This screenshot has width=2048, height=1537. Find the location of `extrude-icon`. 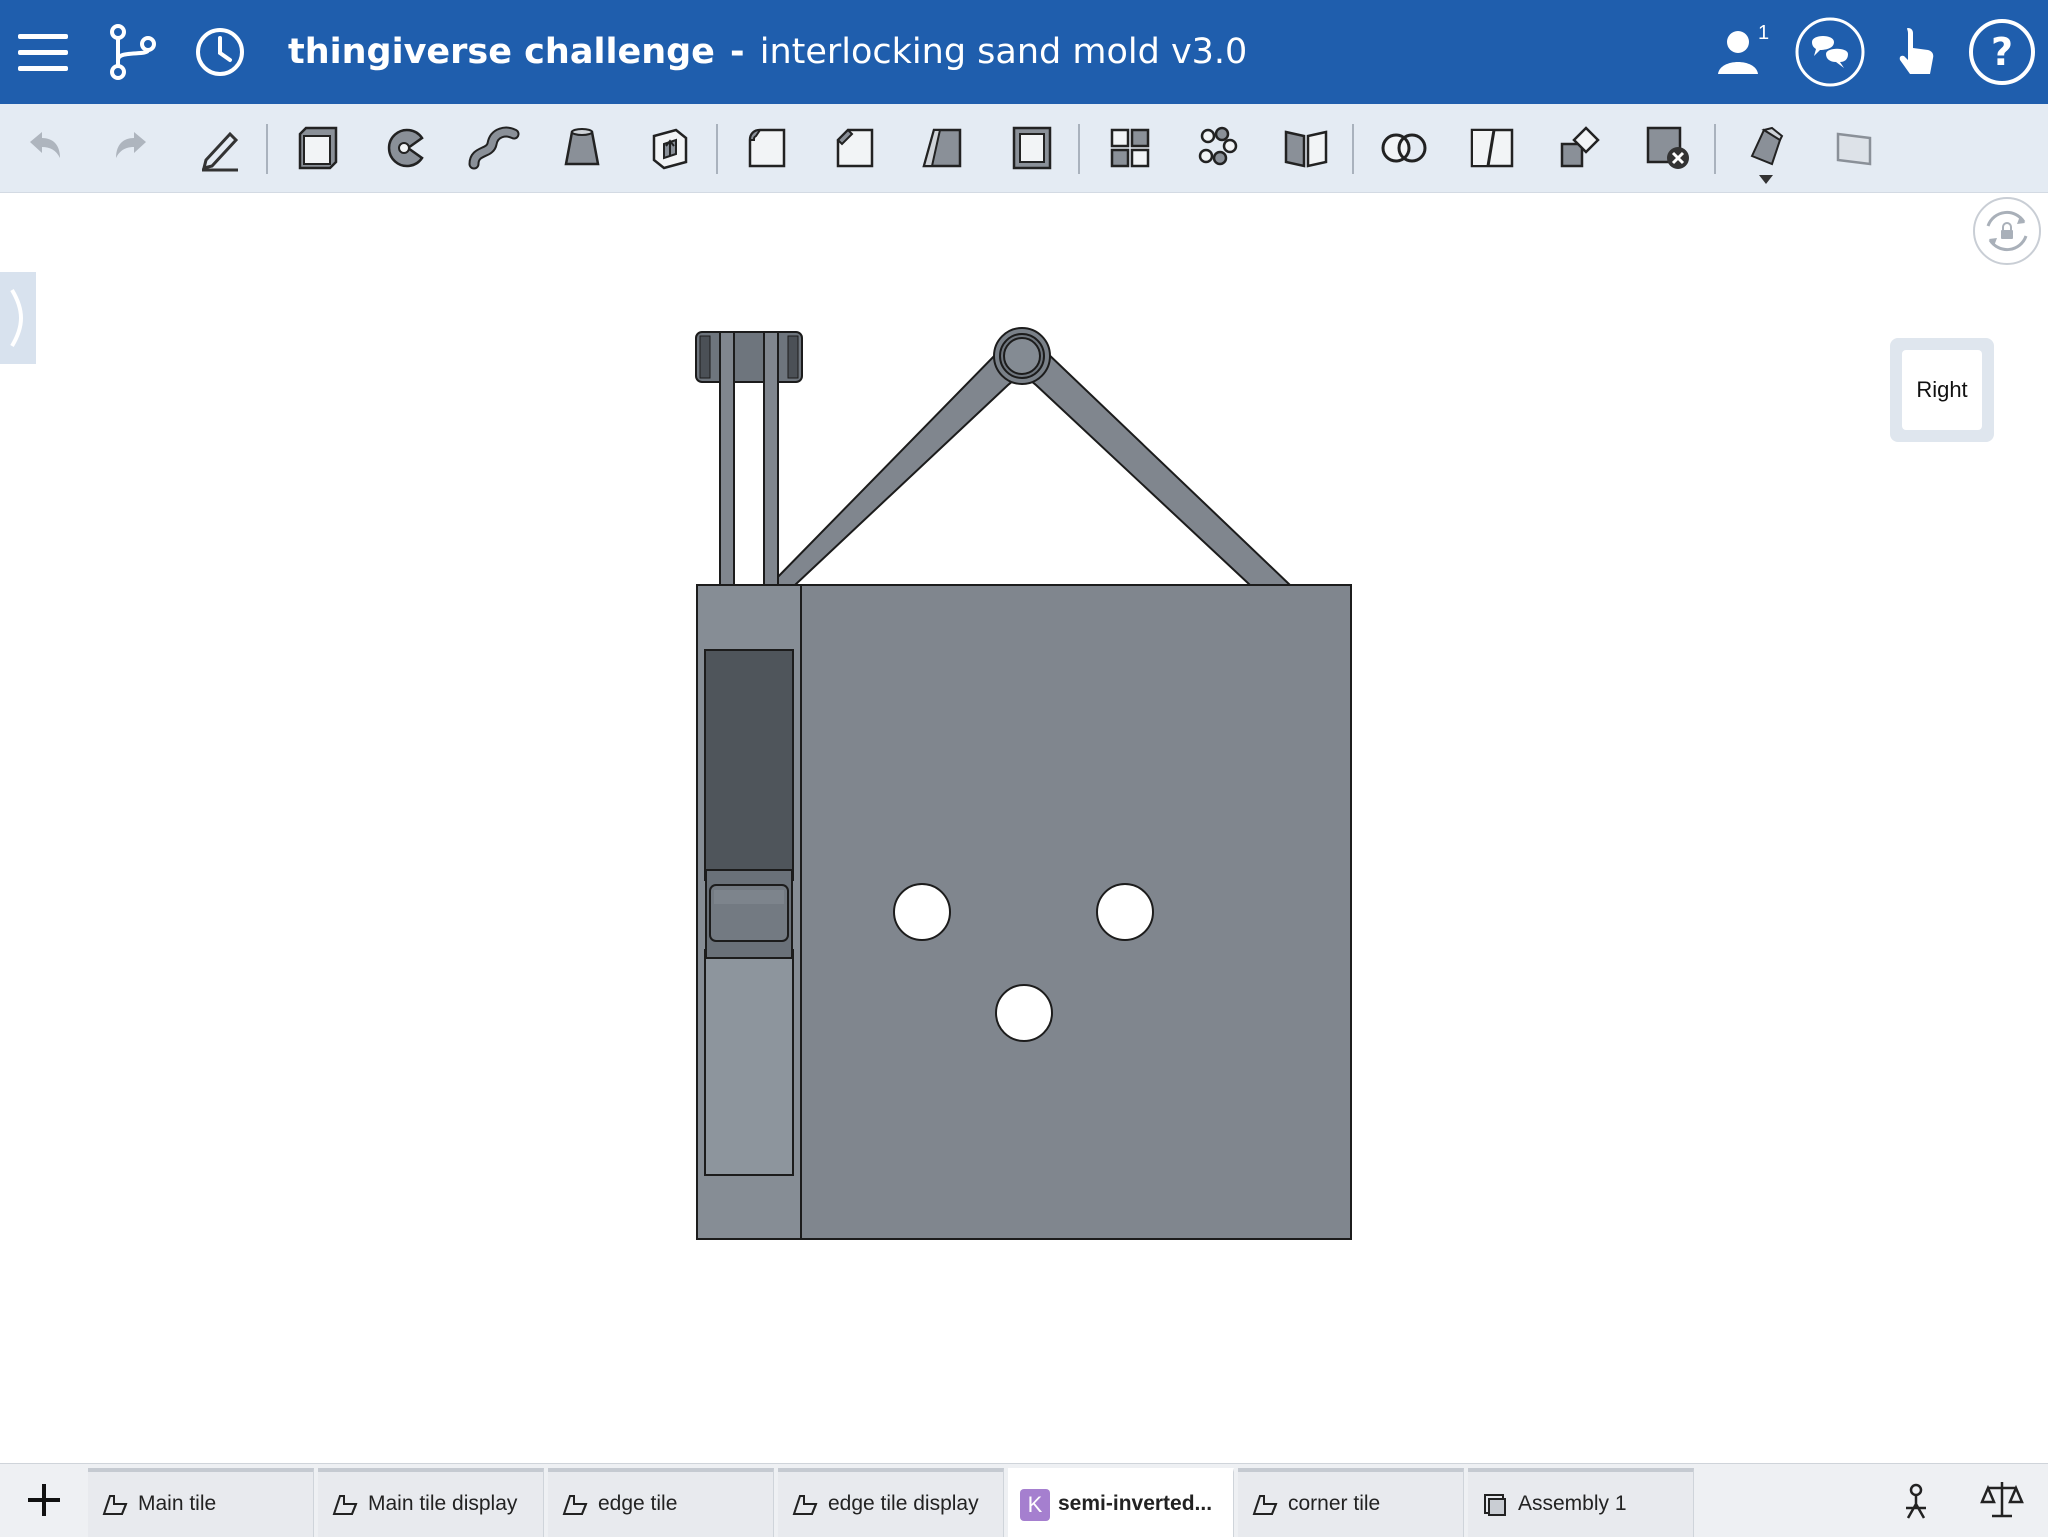

extrude-icon is located at coordinates (318, 148).